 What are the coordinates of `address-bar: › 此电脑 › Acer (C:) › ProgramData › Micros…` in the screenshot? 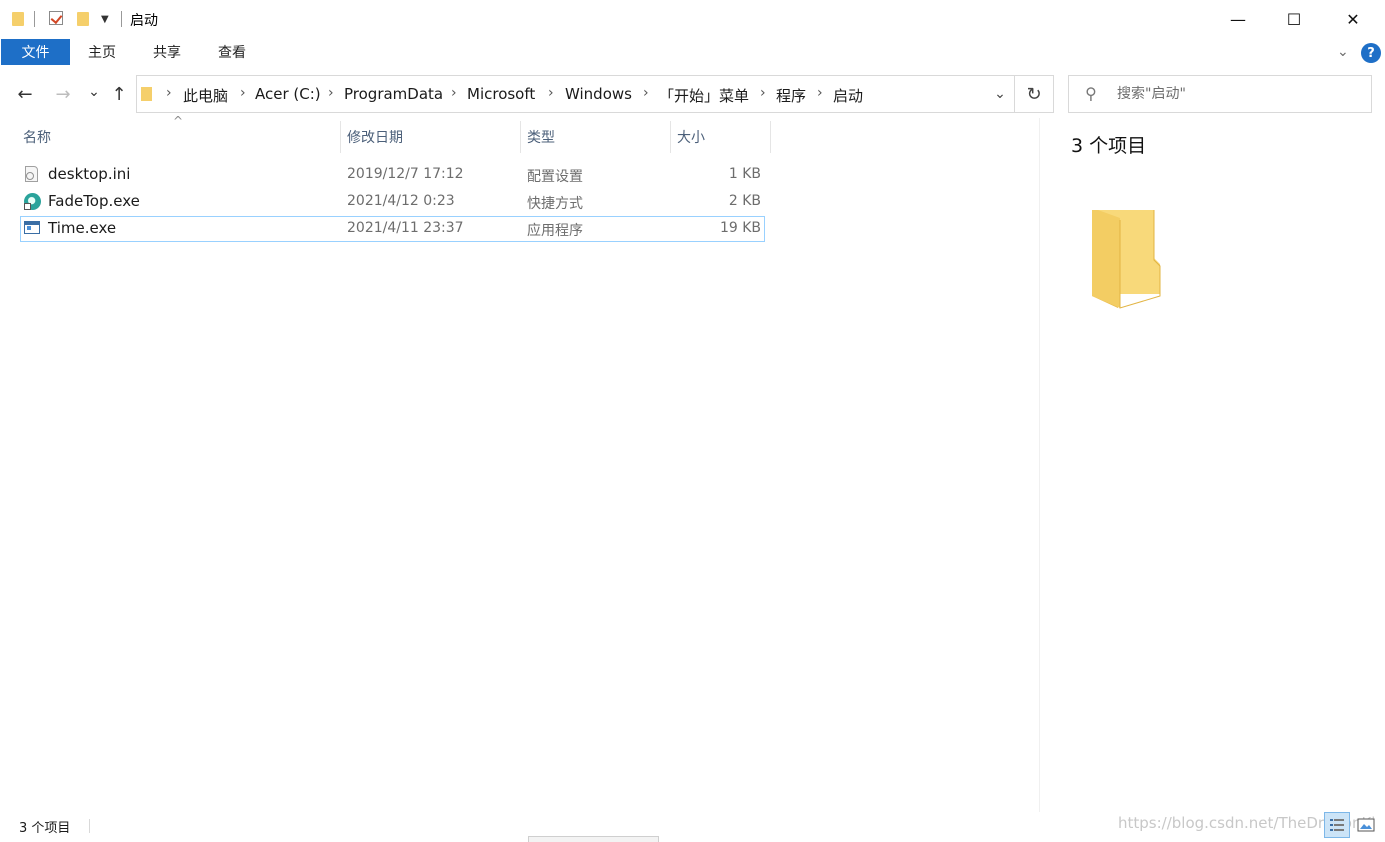 It's located at (595, 94).